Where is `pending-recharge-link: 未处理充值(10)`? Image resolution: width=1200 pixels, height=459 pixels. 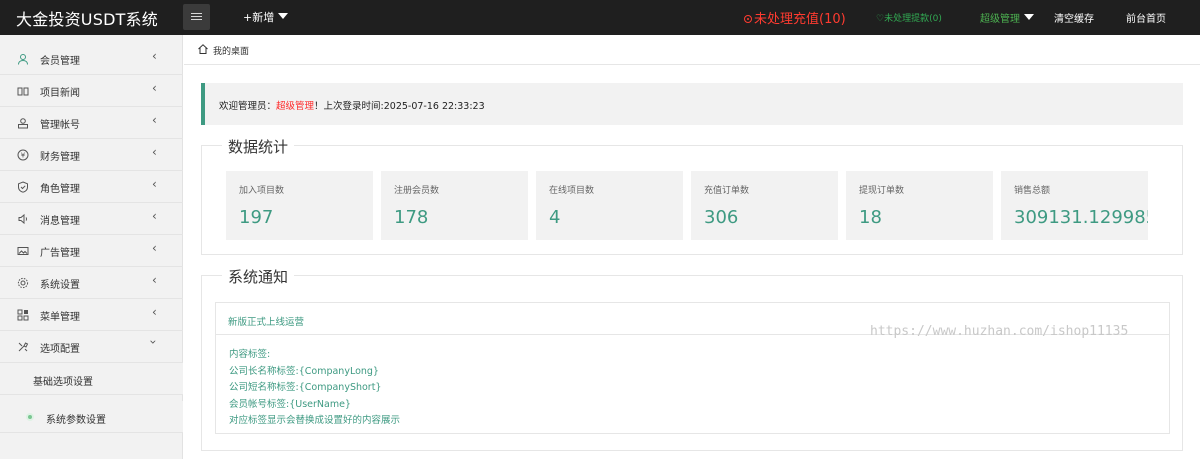 pending-recharge-link: 未处理充值(10) is located at coordinates (795, 17).